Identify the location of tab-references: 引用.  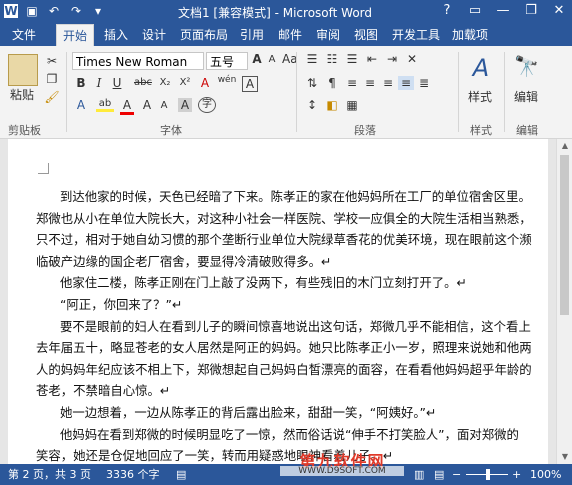
(252, 35).